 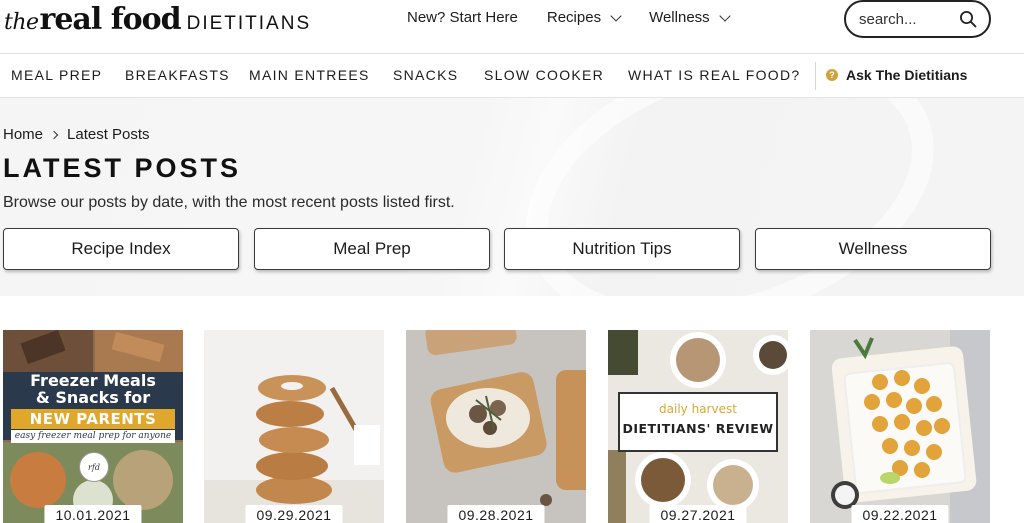 What do you see at coordinates (93, 436) in the screenshot?
I see `overlay-tagline: easy freezer meal prep for anyone` at bounding box center [93, 436].